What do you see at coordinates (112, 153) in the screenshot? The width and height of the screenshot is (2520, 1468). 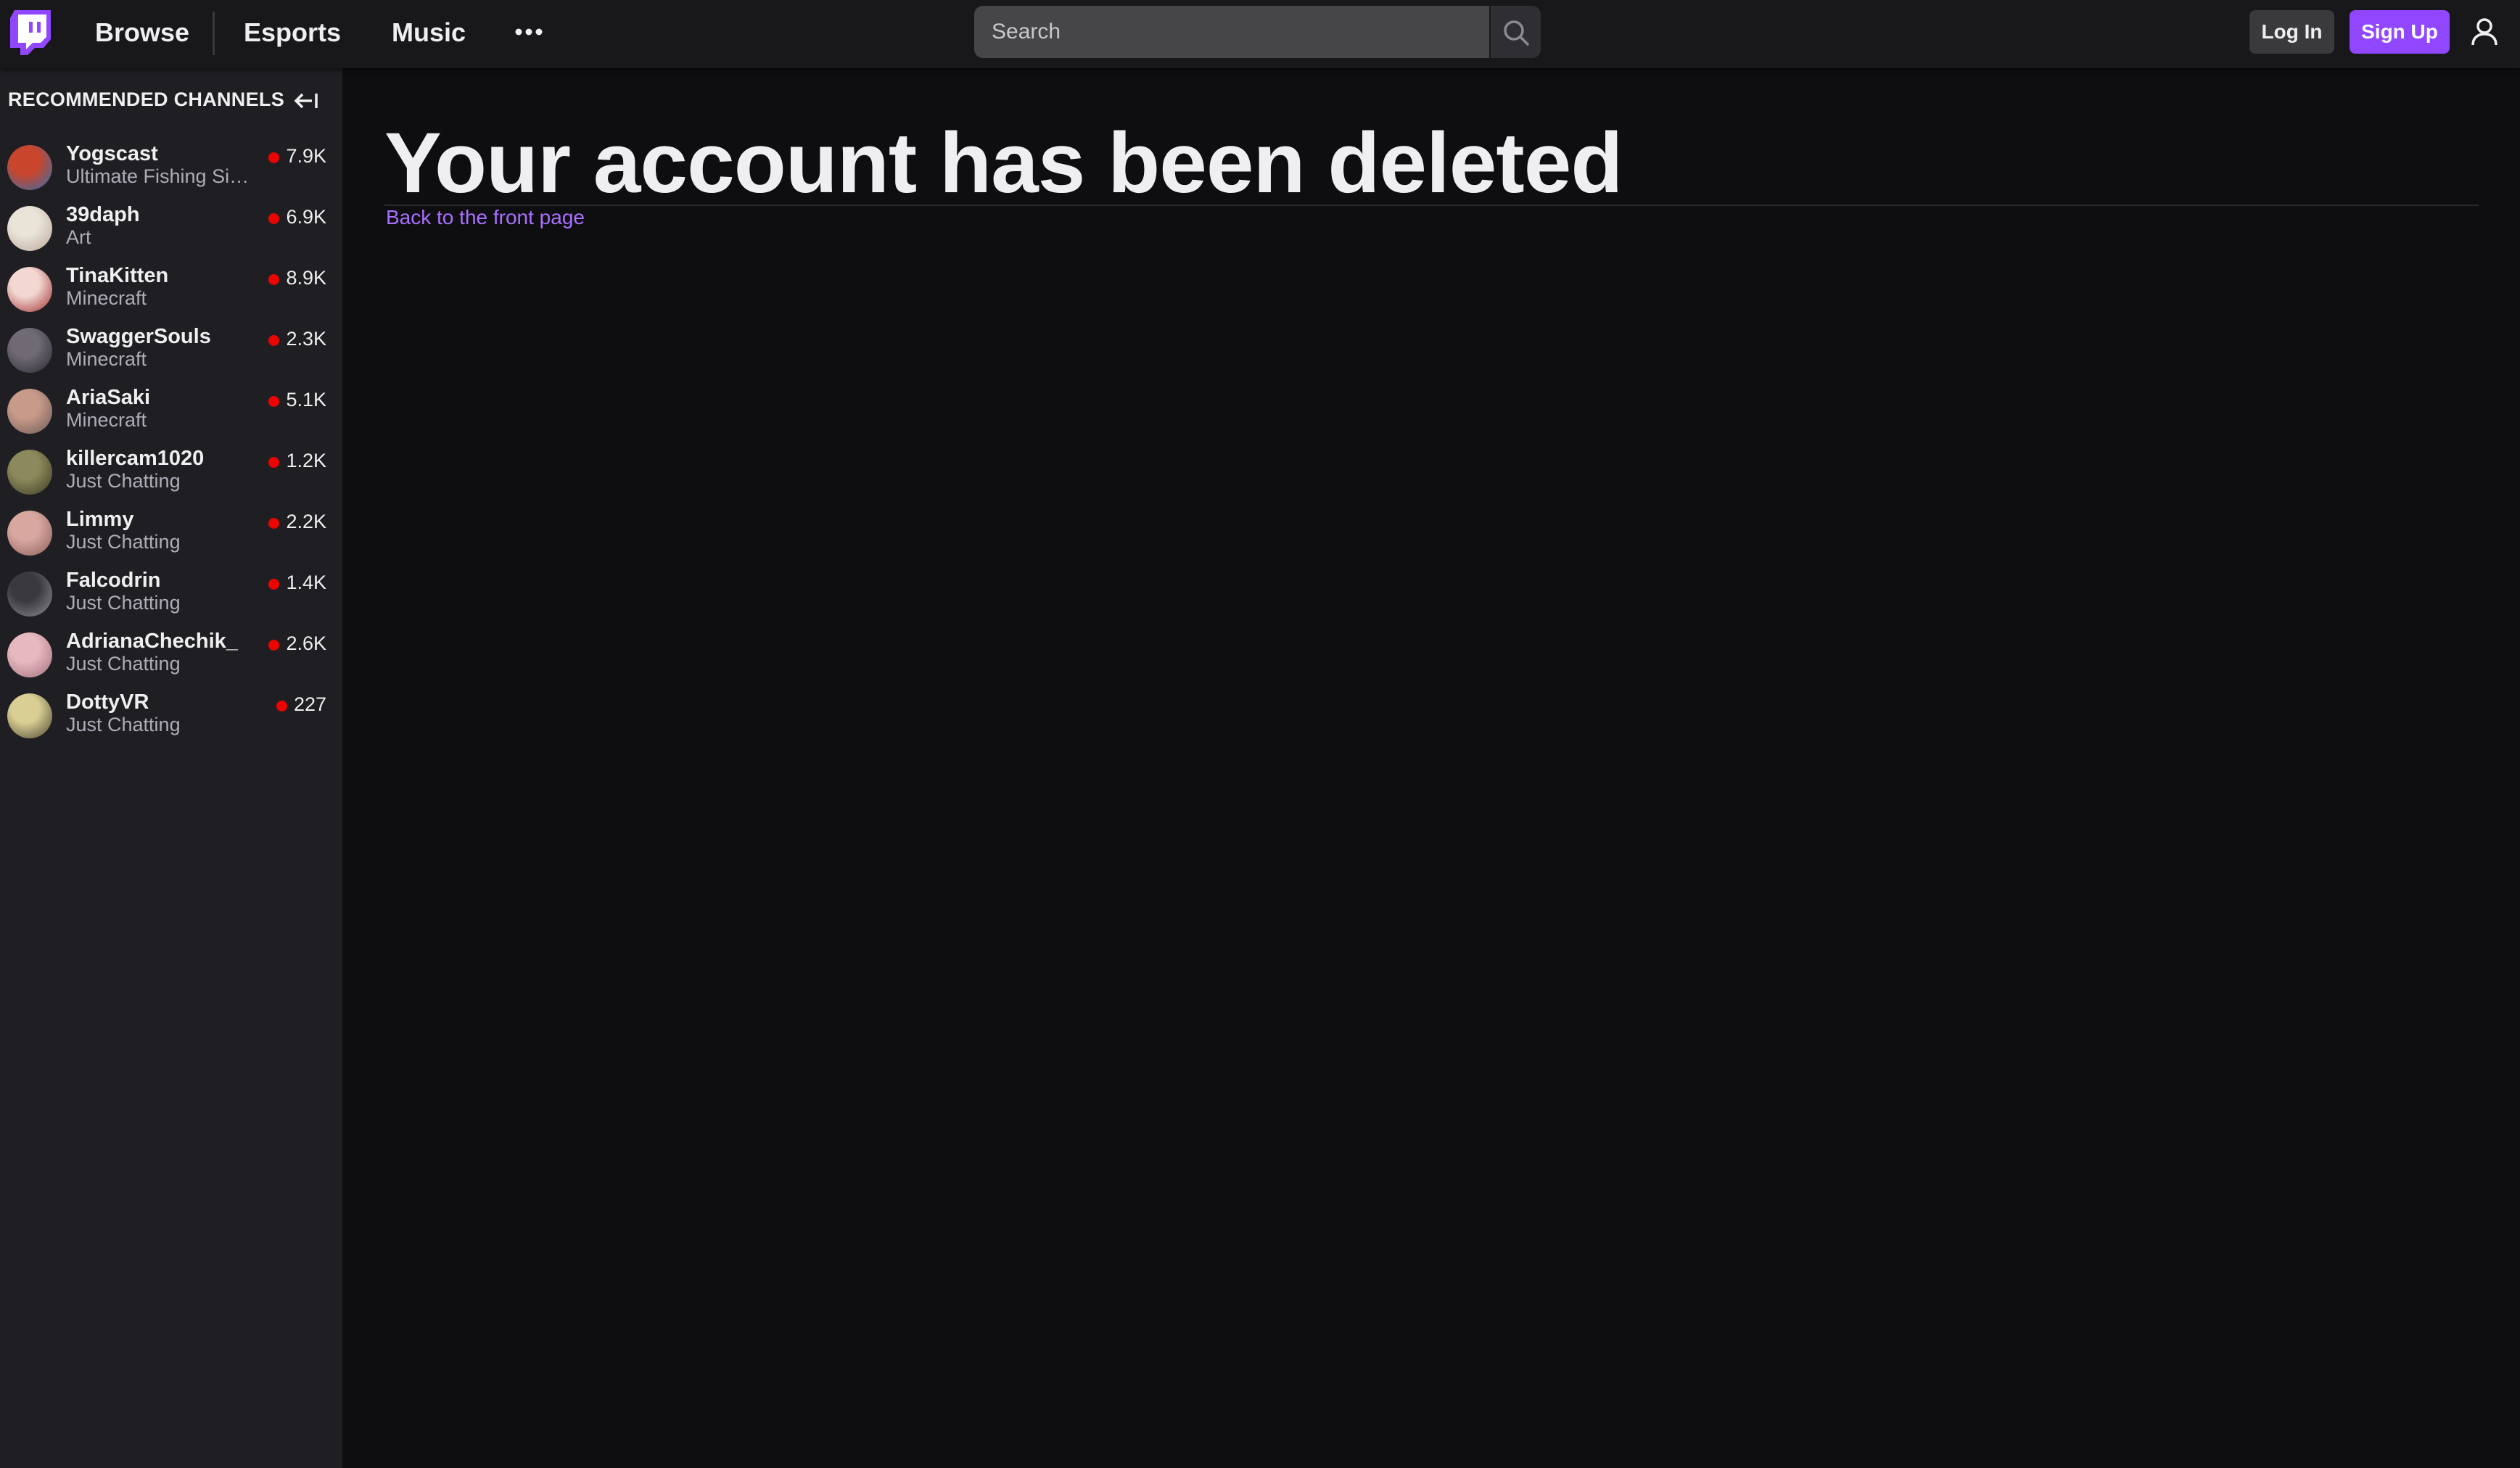 I see `channel-name: Yogscast` at bounding box center [112, 153].